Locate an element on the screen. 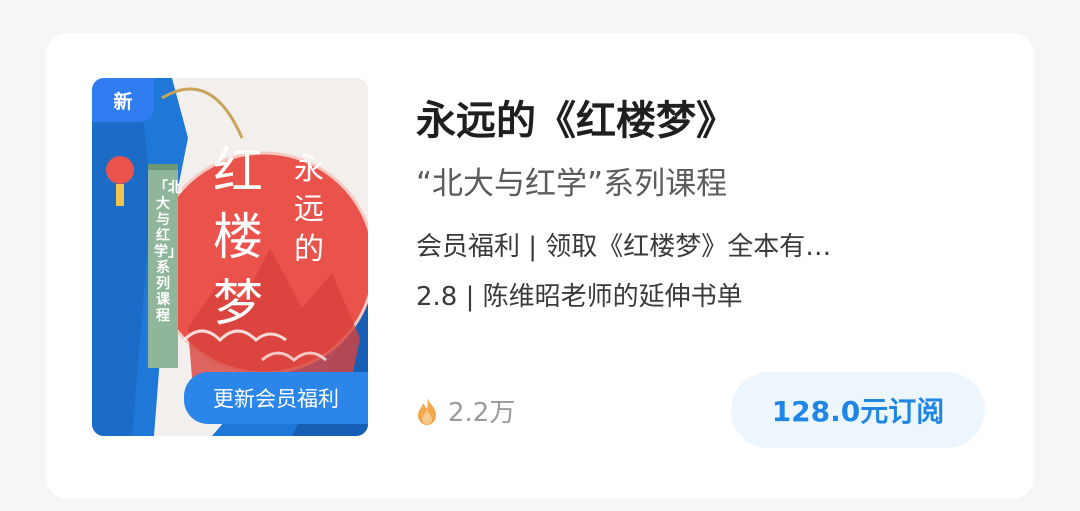 The image size is (1080, 511). cover-series-text: 「北大与红学」系列课程 is located at coordinates (168, 252).